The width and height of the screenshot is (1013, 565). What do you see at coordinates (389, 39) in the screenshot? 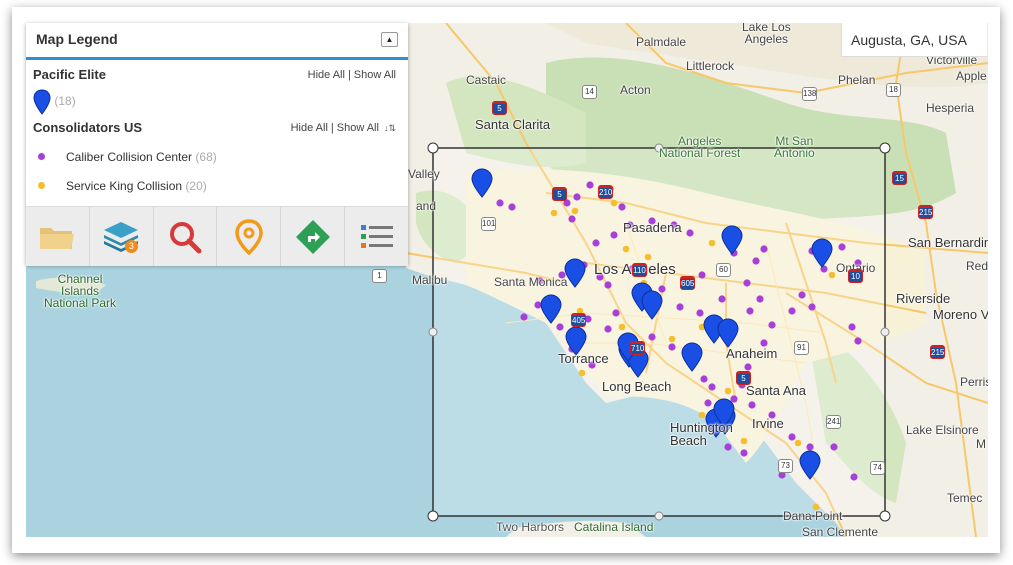
I see `collapse-legend-button: ▲` at bounding box center [389, 39].